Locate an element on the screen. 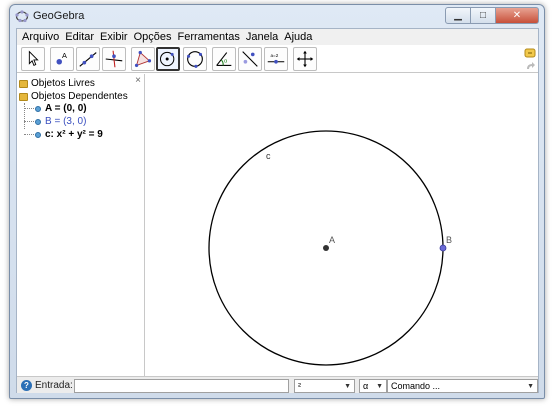 The image size is (555, 408). geogebra-logo-icon is located at coordinates (22, 16).